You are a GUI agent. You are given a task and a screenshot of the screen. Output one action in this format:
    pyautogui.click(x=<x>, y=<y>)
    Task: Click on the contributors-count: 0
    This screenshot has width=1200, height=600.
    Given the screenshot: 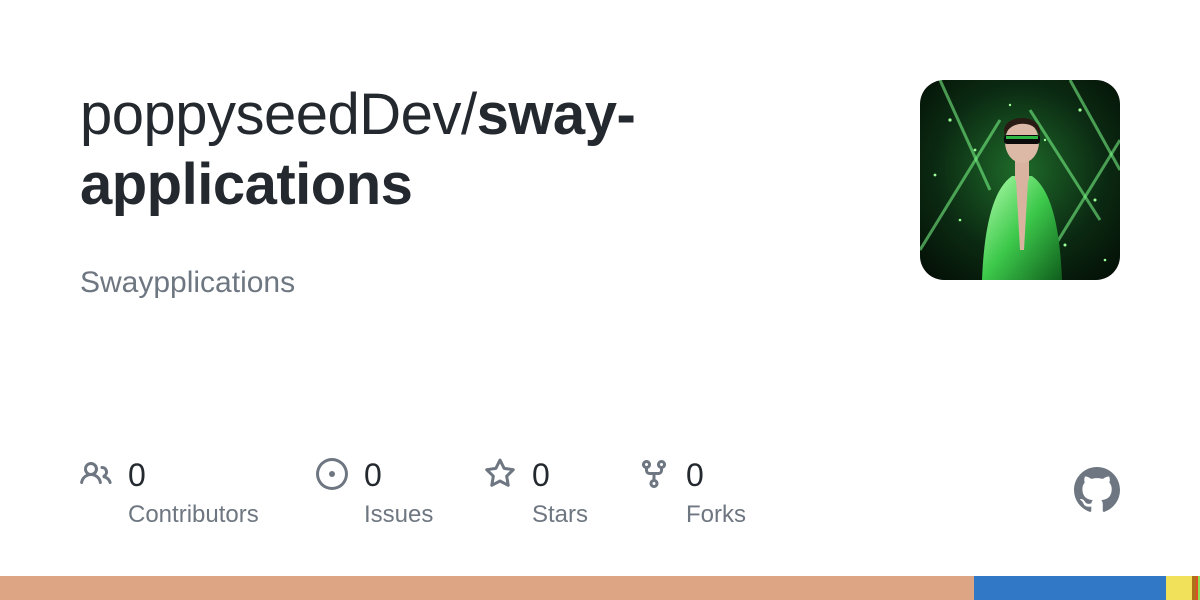 What is the action you would take?
    pyautogui.click(x=137, y=475)
    